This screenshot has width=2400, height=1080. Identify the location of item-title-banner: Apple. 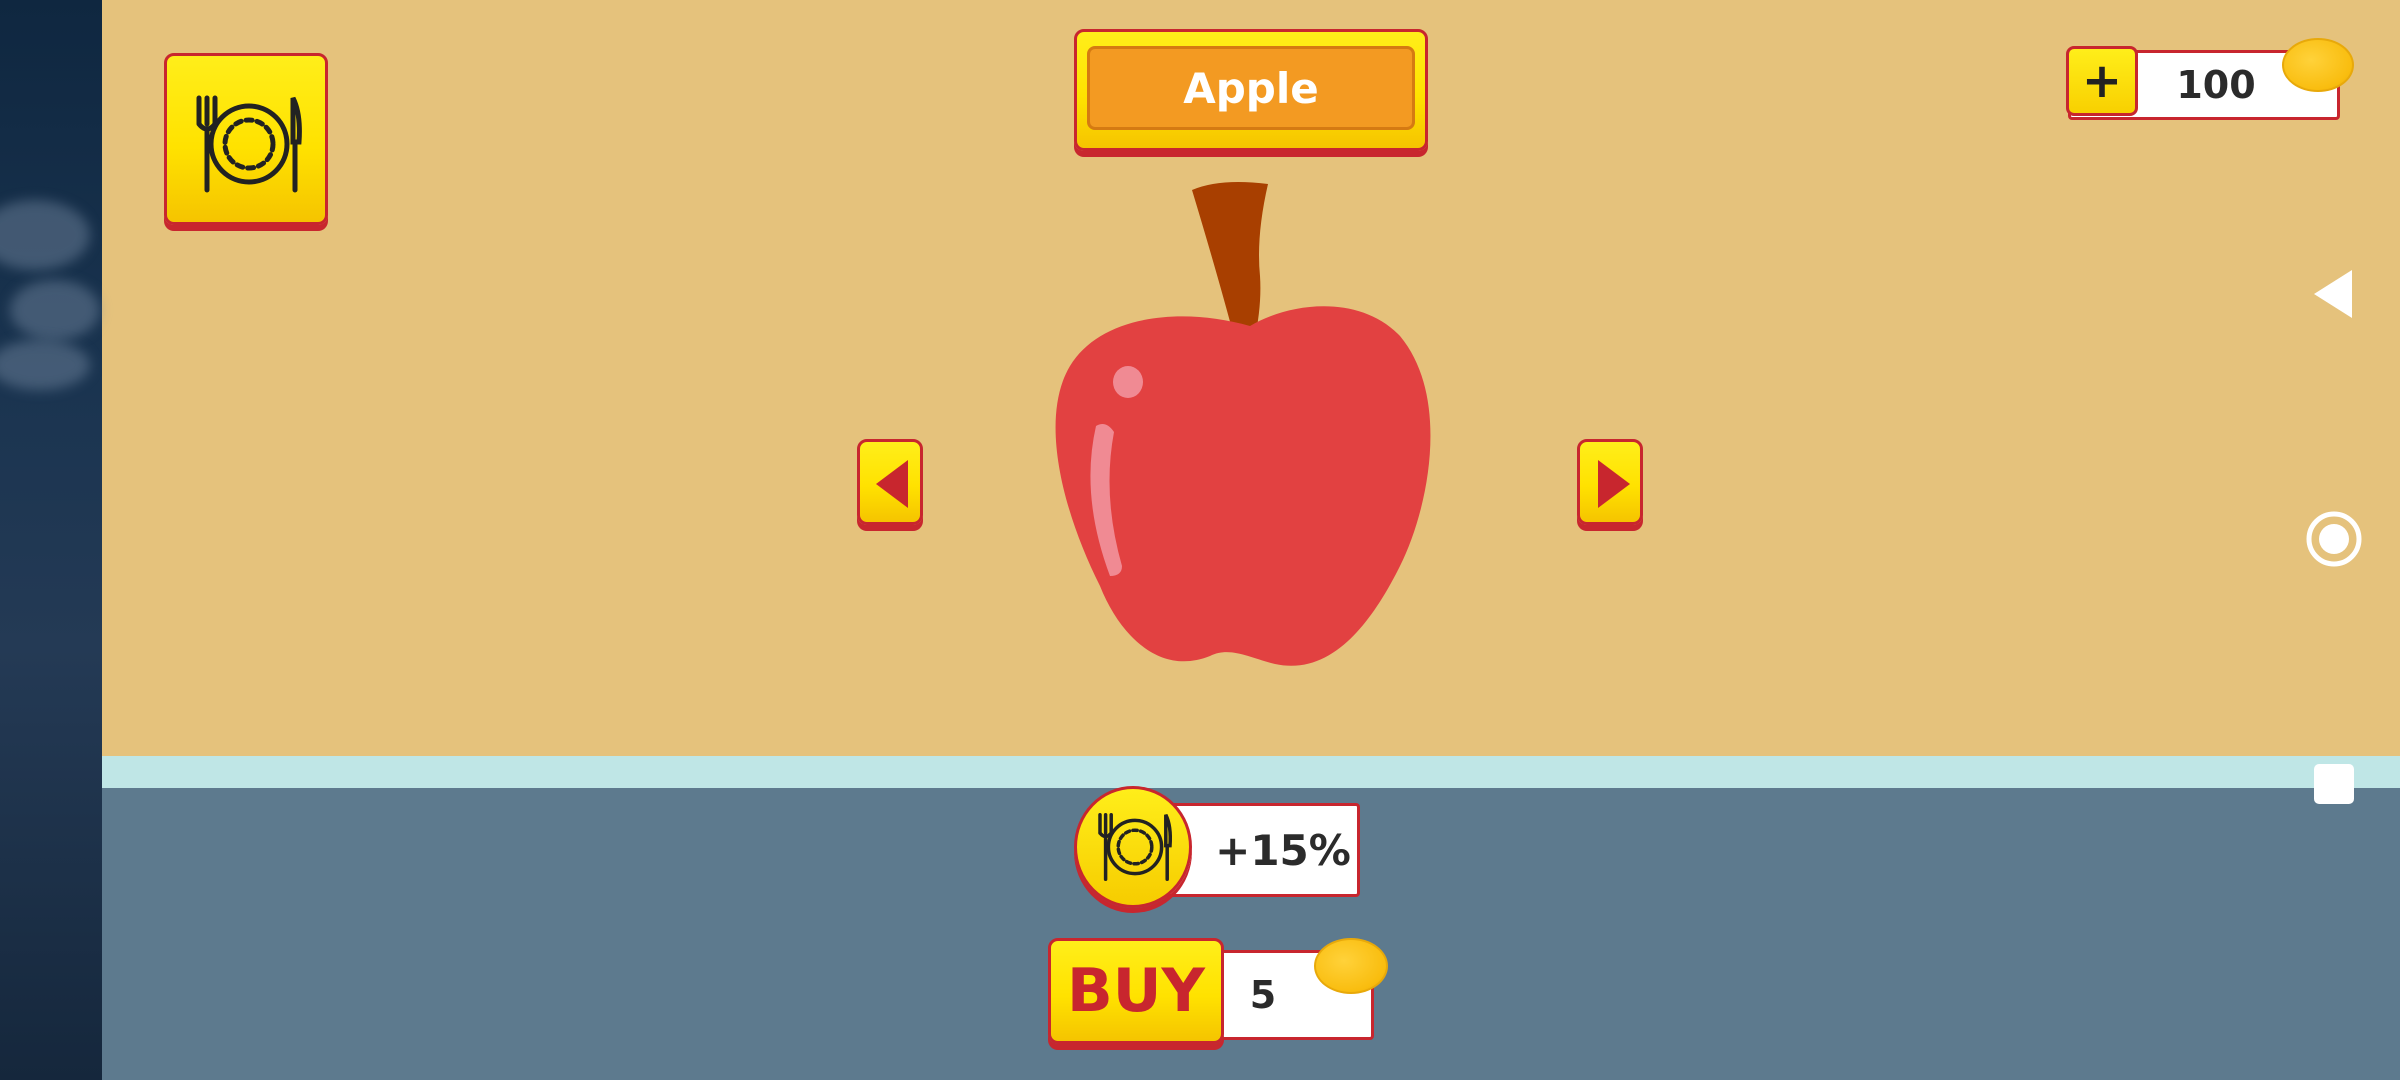
(1251, 90).